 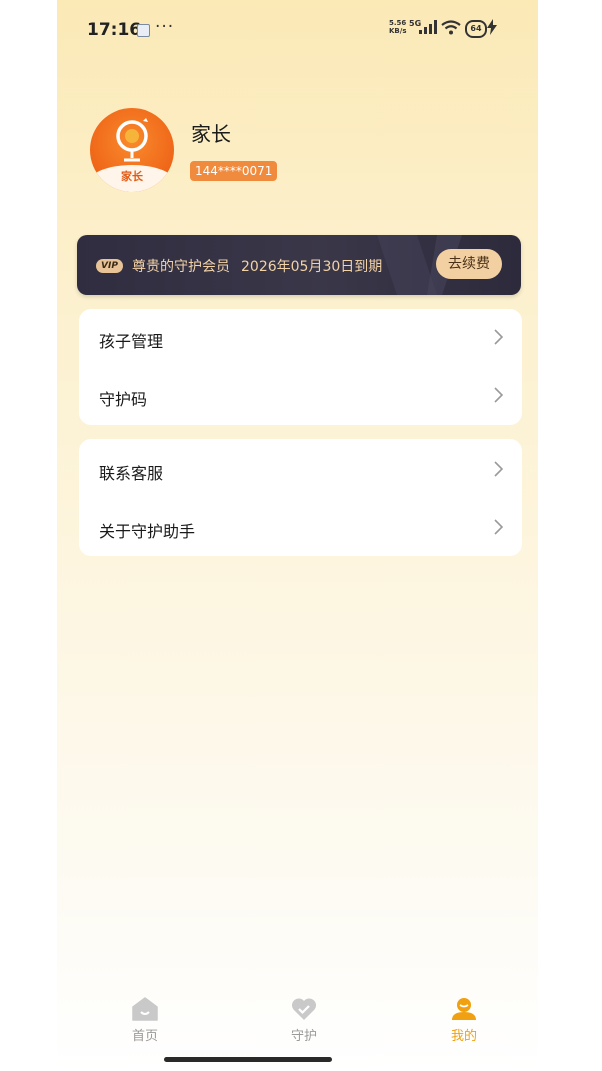 What do you see at coordinates (211, 134) in the screenshot?
I see `user-name: 家长` at bounding box center [211, 134].